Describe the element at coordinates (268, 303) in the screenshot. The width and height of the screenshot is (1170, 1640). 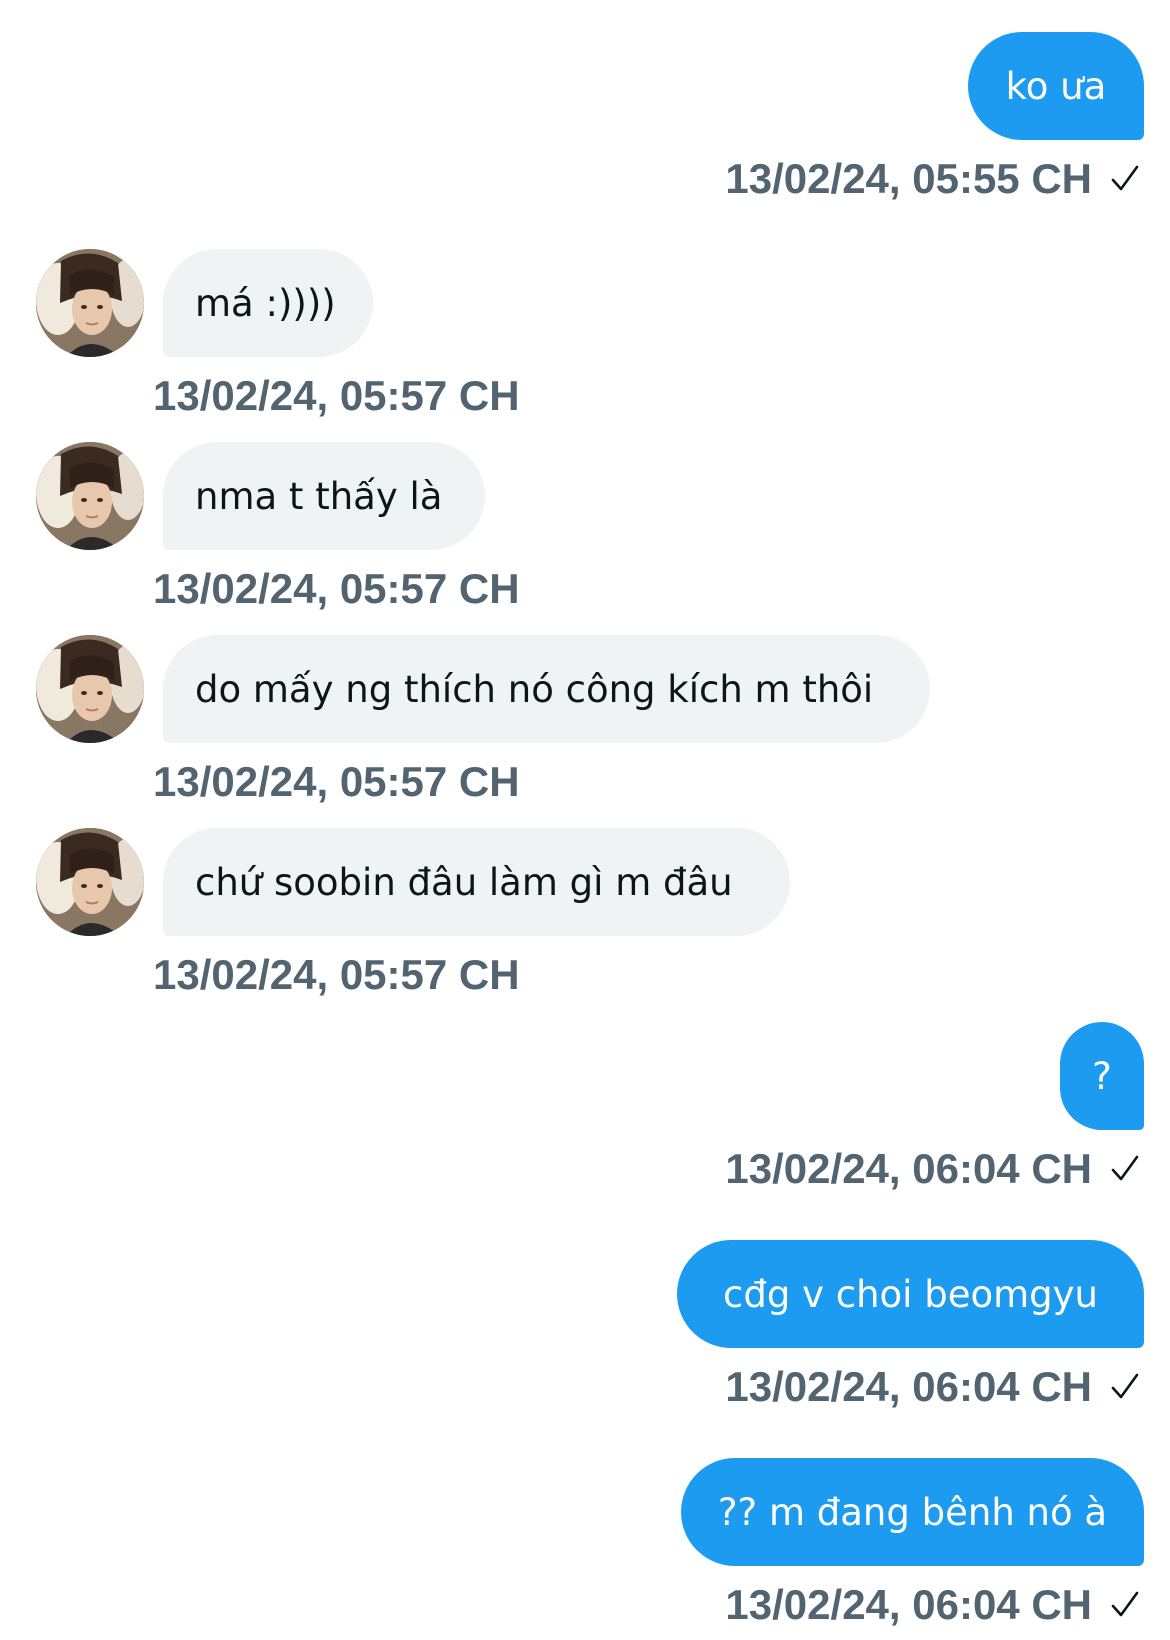
I see `message-bubble: má :))))` at that location.